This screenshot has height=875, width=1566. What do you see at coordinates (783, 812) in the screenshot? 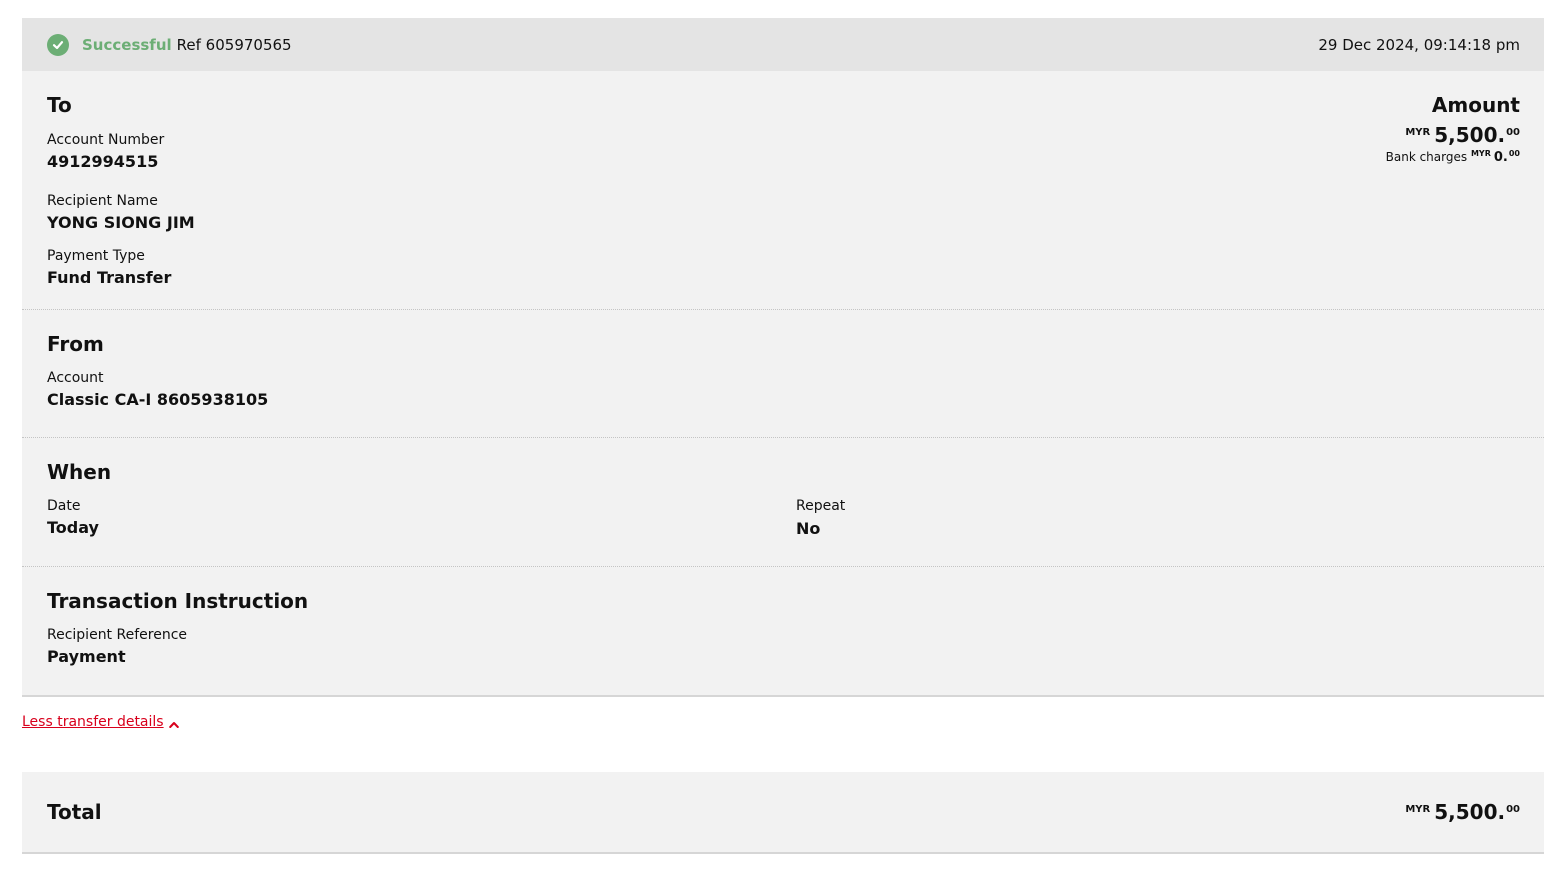
I see `total-box: Total MYR 5,500.00` at bounding box center [783, 812].